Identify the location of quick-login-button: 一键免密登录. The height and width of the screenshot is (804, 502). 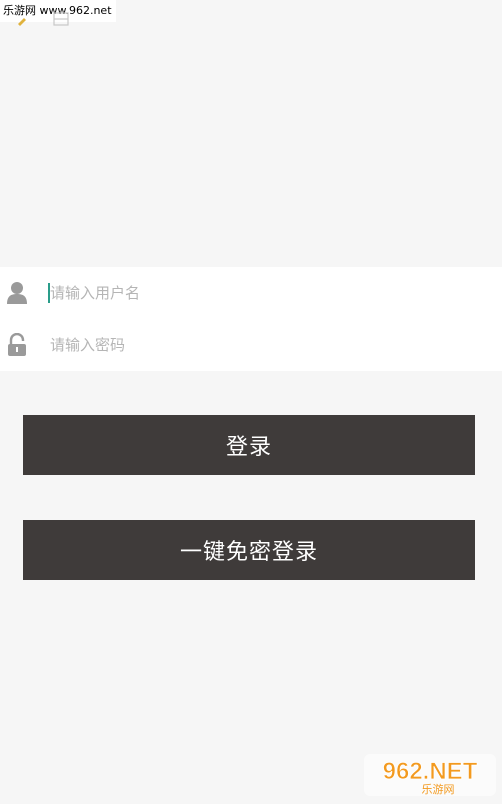
(249, 550).